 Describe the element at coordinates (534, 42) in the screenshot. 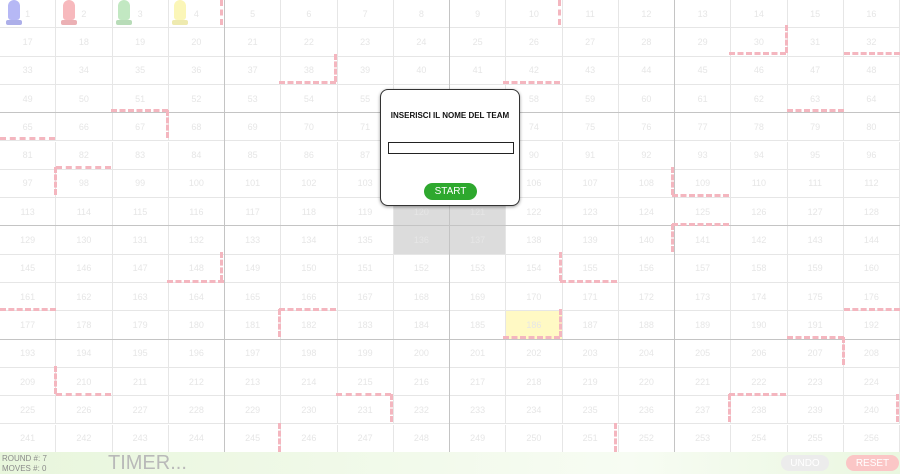

I see `board-cell: 26` at that location.